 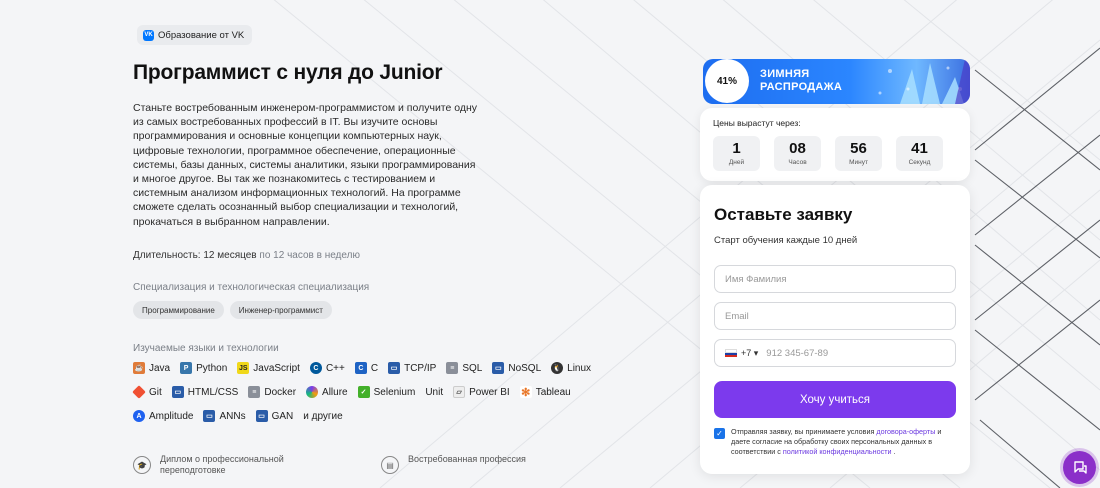 What do you see at coordinates (147, 392) in the screenshot?
I see `tech-git: Git` at bounding box center [147, 392].